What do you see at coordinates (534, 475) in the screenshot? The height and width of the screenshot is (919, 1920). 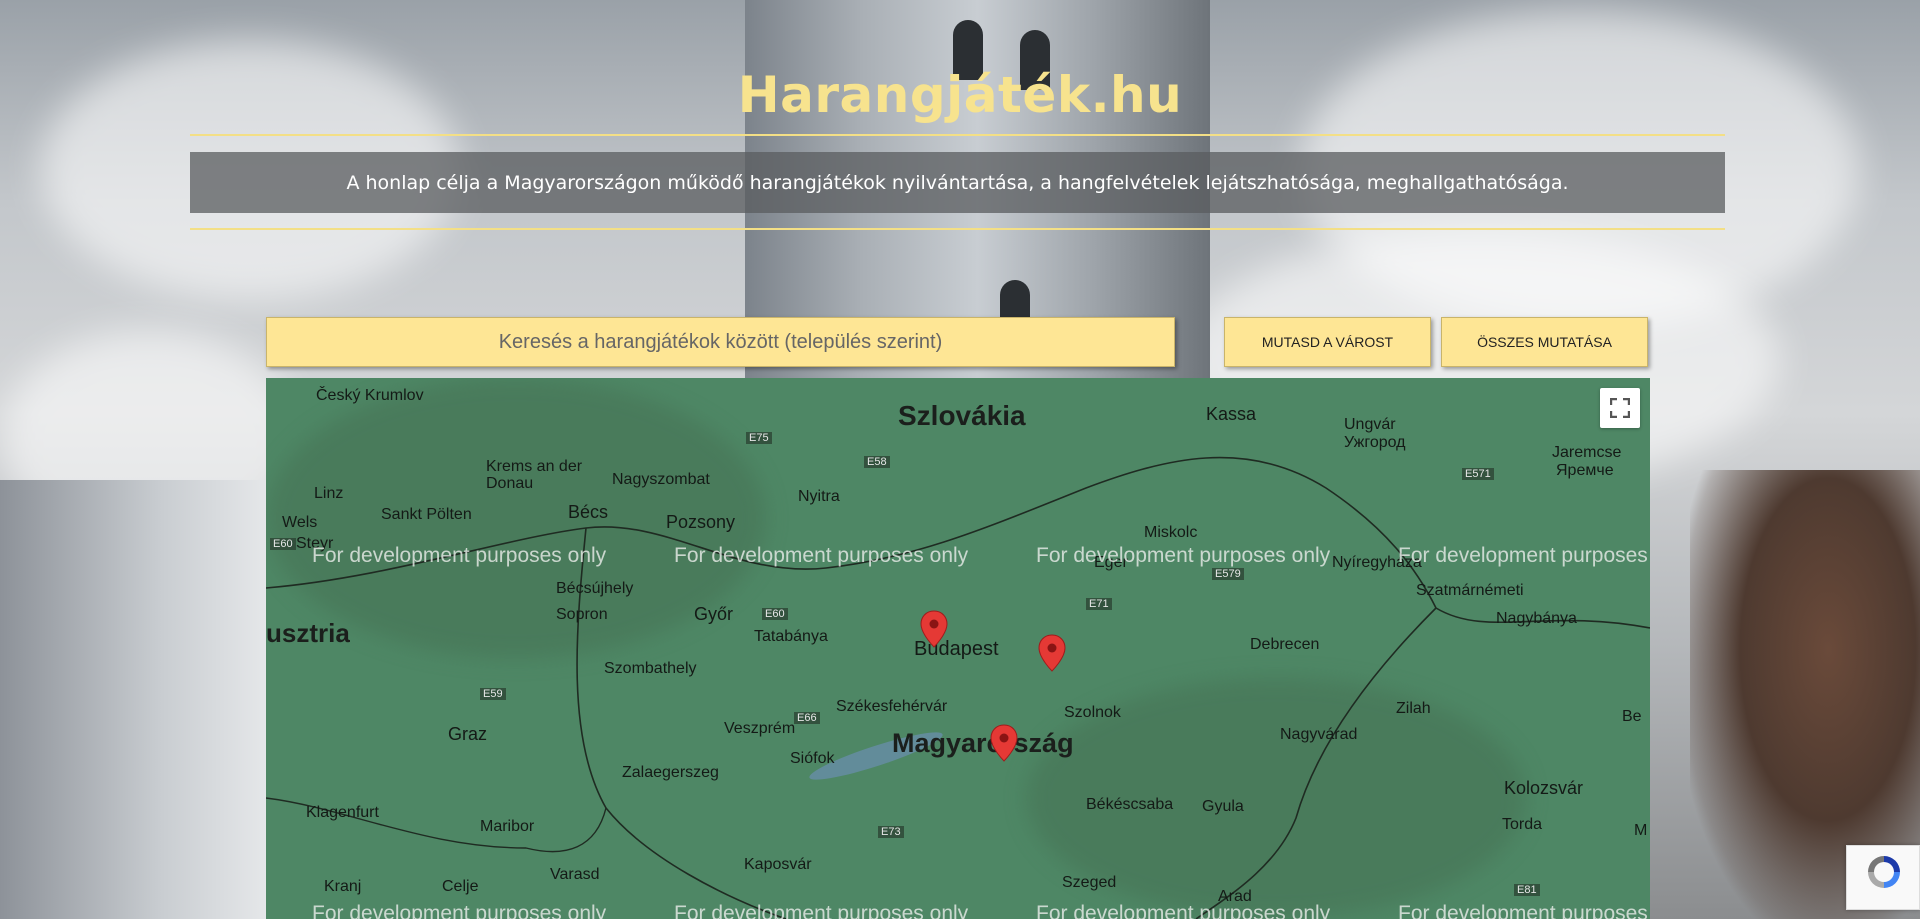 I see `city-label: Krems an der Donau` at bounding box center [534, 475].